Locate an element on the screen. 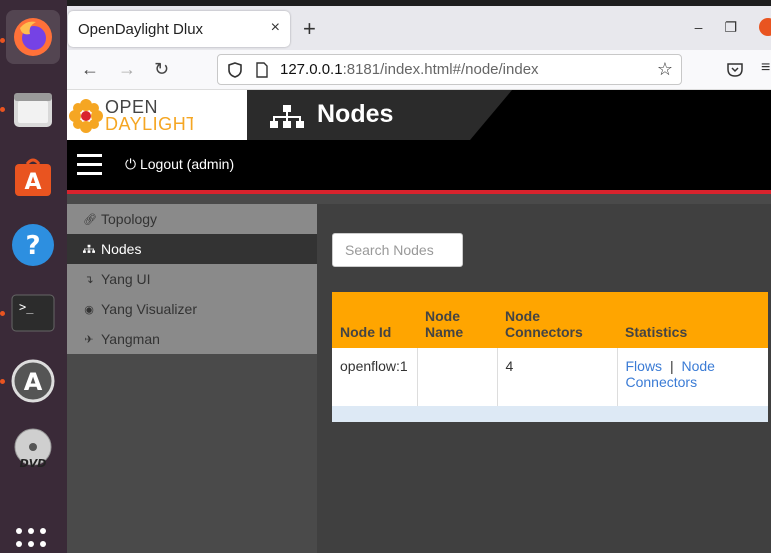  show-apps-button is located at coordinates (31, 538).